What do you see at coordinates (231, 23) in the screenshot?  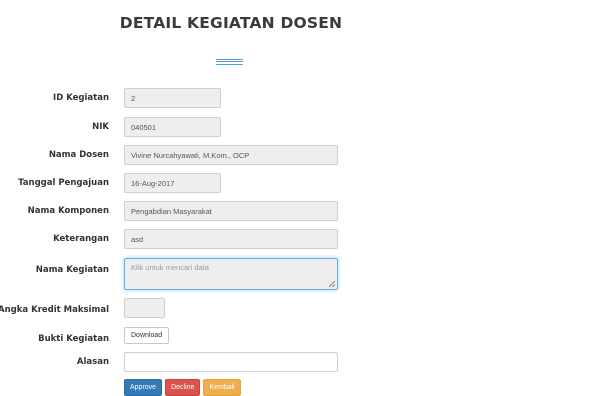 I see `page-title: DETAIL KEGIATAN DOSEN` at bounding box center [231, 23].